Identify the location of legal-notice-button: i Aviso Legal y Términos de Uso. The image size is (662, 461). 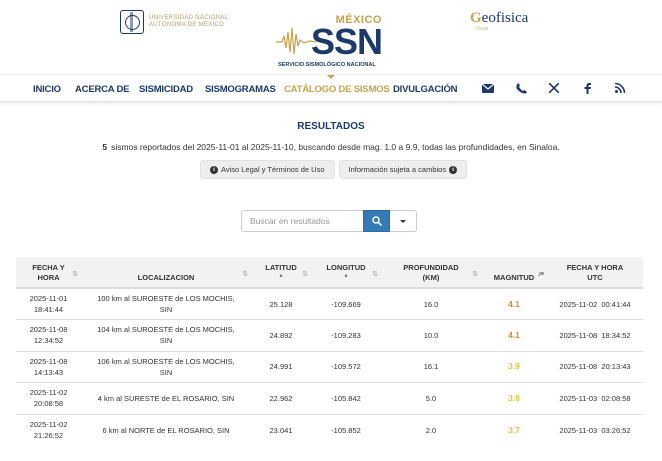
(267, 169).